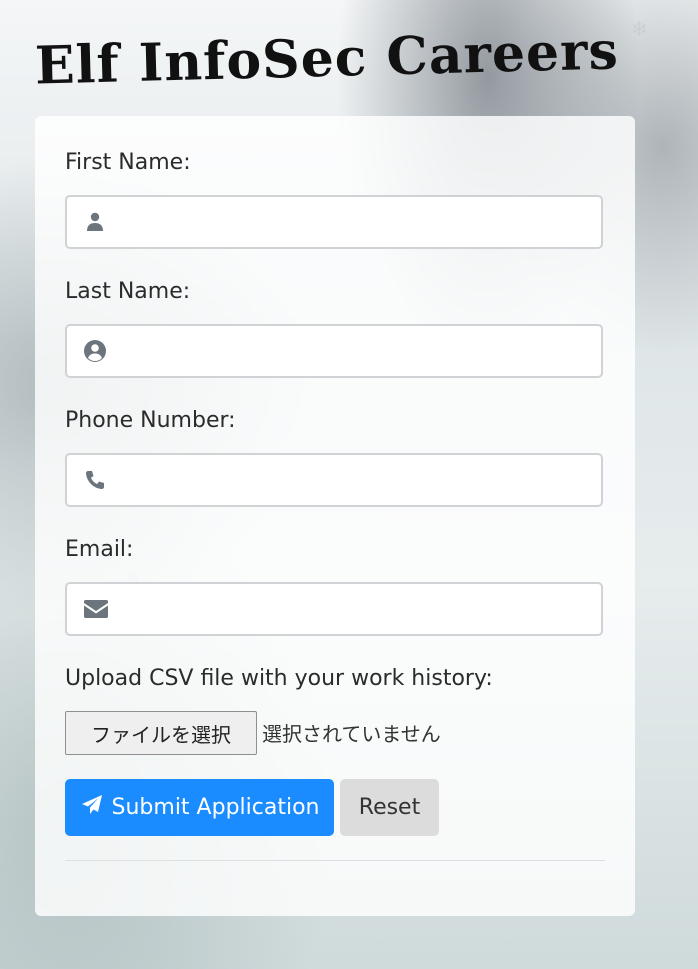 The image size is (698, 969). I want to click on last-name-field, so click(334, 351).